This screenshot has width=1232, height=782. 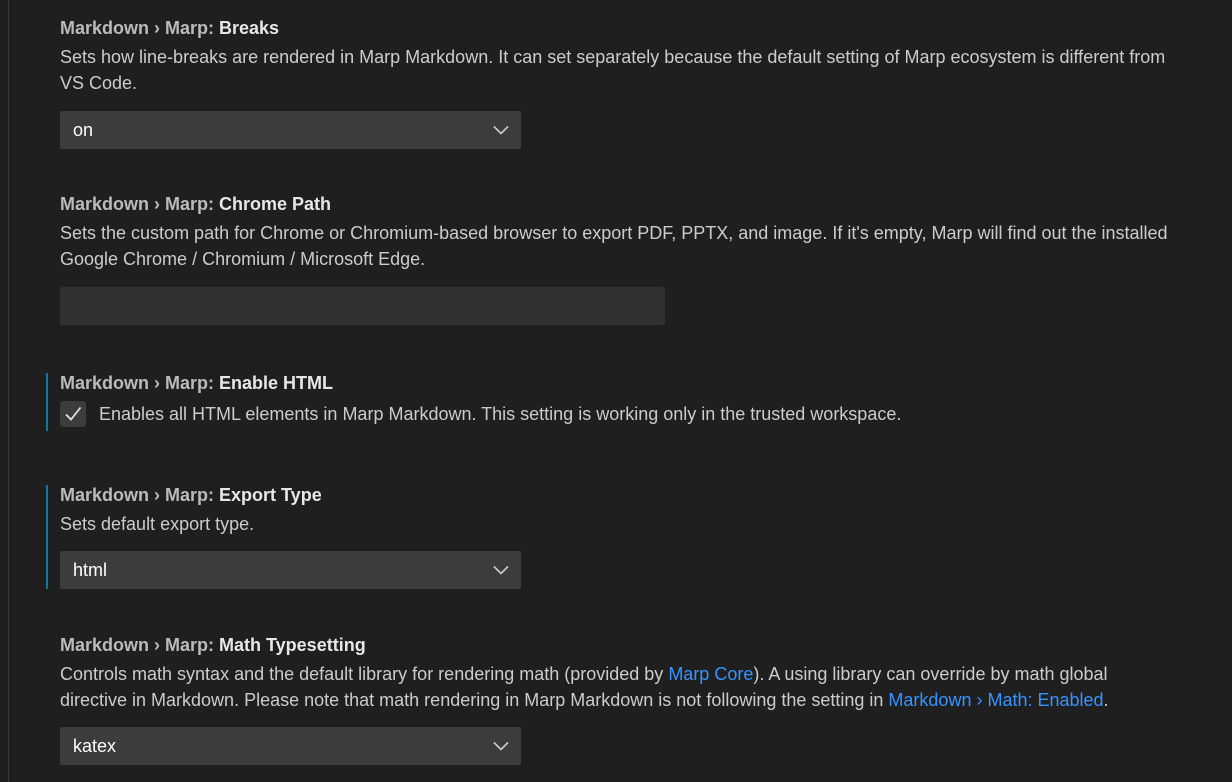 I want to click on setting-description: Sets default export type., so click(x=157, y=524).